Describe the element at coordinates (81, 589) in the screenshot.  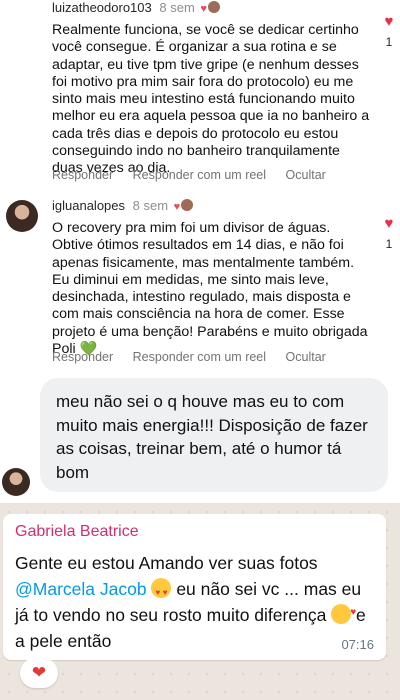
I see `mention-link: @Marcela Jacob` at that location.